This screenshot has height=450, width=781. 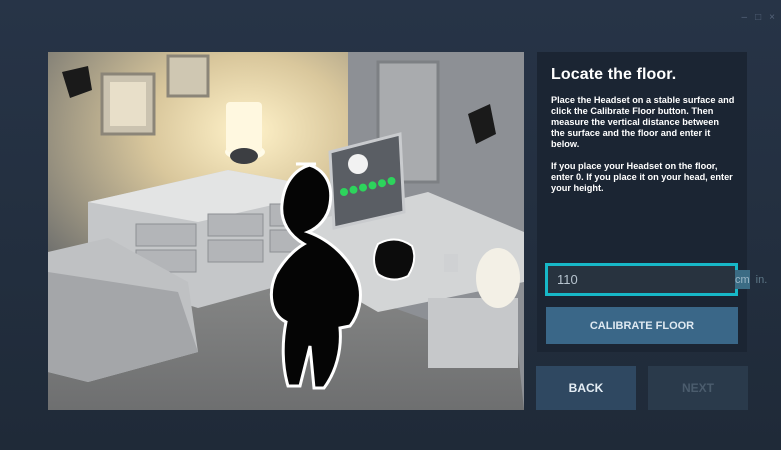 I want to click on minimize-icon: –, so click(x=745, y=17).